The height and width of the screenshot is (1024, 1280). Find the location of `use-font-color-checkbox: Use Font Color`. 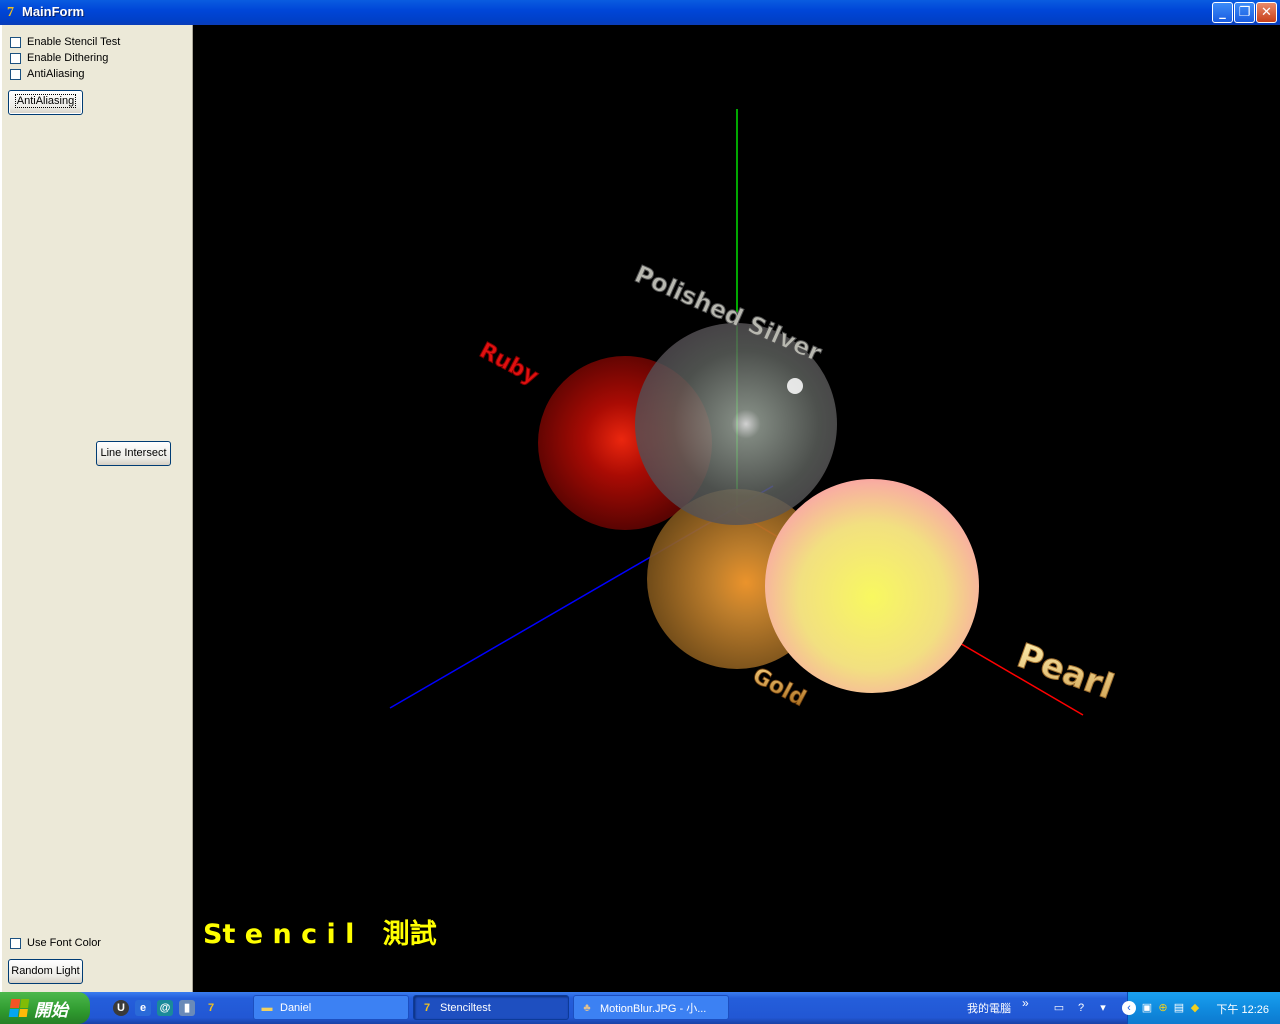

use-font-color-checkbox: Use Font Color is located at coordinates (55, 943).